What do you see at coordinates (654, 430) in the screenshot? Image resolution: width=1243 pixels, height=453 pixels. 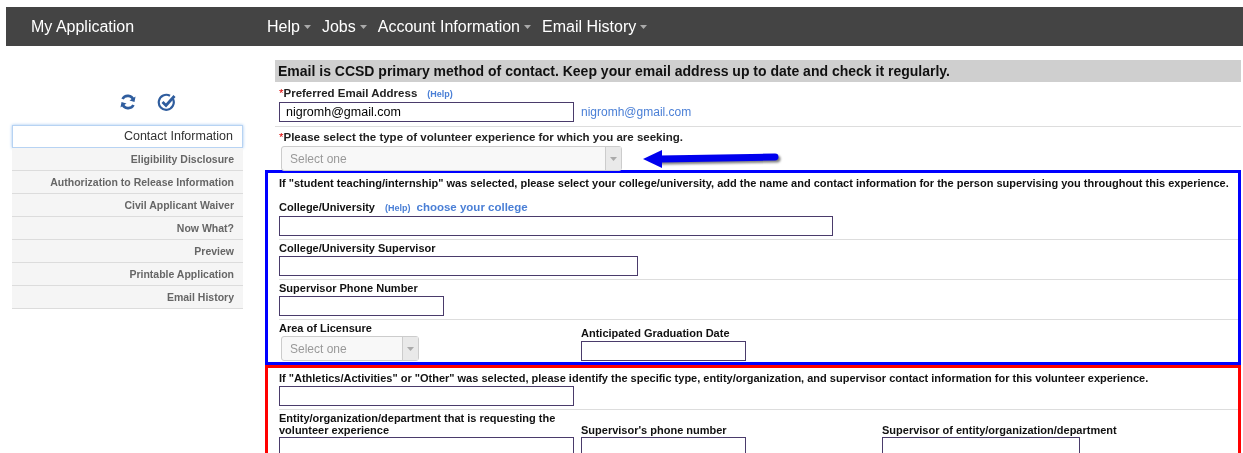 I see `field-label: Supervisor's phone number` at bounding box center [654, 430].